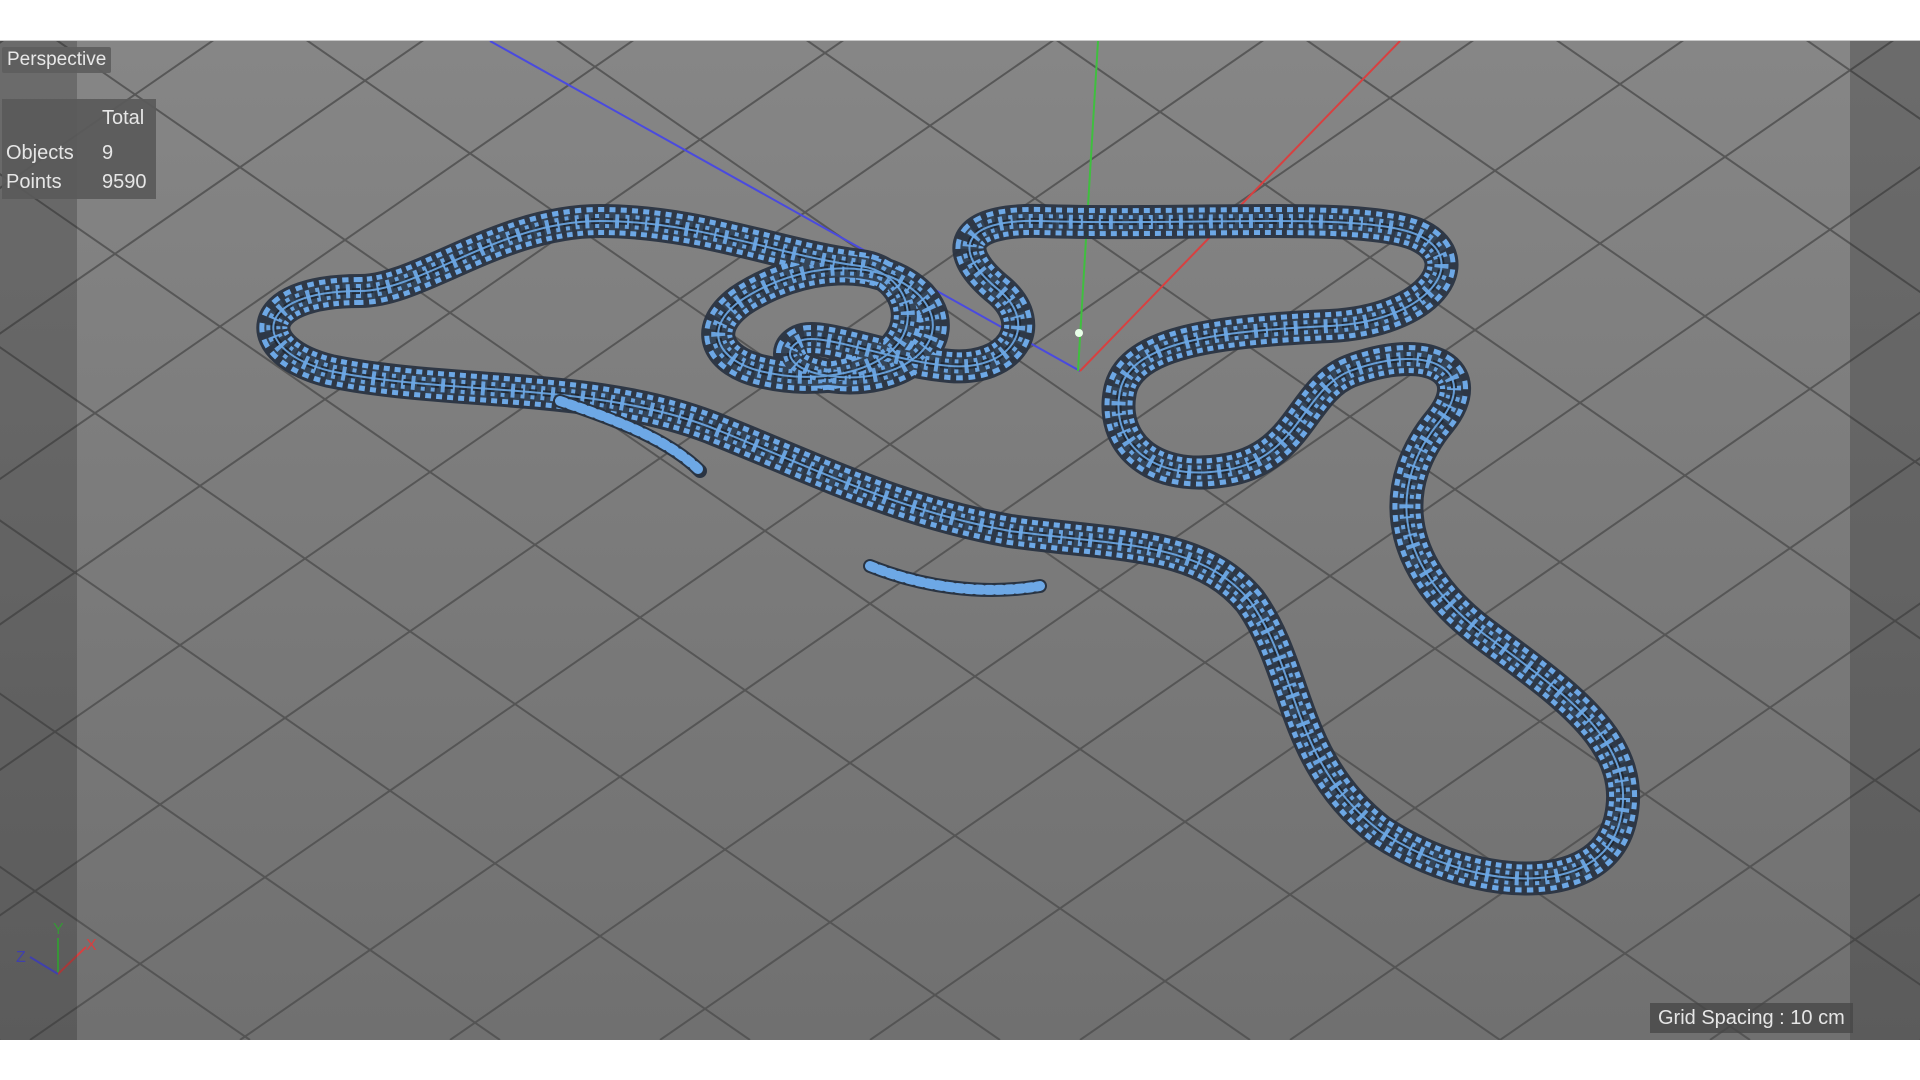  I want to click on hud-points-value: 9590, so click(124, 182).